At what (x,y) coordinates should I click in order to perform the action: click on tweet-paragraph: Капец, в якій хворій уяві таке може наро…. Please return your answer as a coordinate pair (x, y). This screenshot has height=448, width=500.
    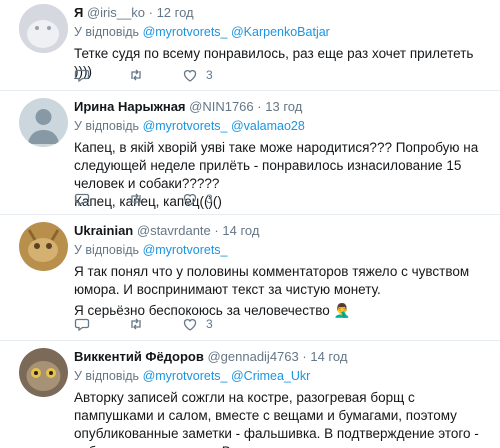
    Looking at the image, I should click on (276, 165).